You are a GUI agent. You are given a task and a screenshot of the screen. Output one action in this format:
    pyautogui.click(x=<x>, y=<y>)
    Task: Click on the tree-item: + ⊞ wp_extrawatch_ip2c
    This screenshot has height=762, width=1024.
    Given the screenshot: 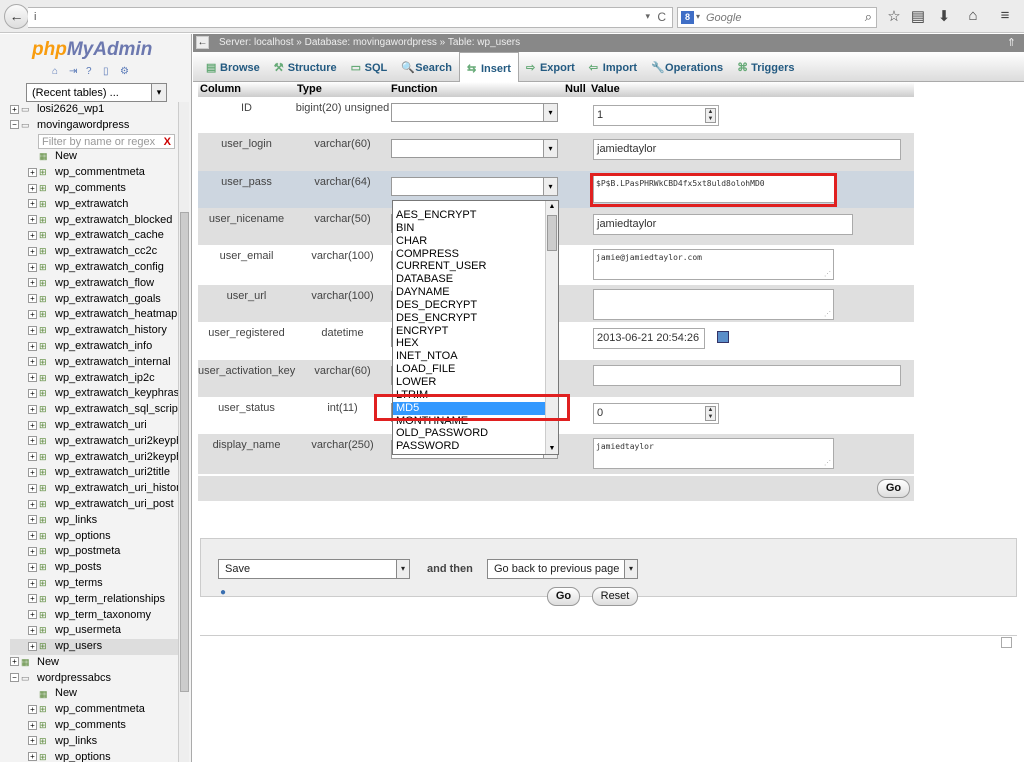 What is the action you would take?
    pyautogui.click(x=95, y=379)
    